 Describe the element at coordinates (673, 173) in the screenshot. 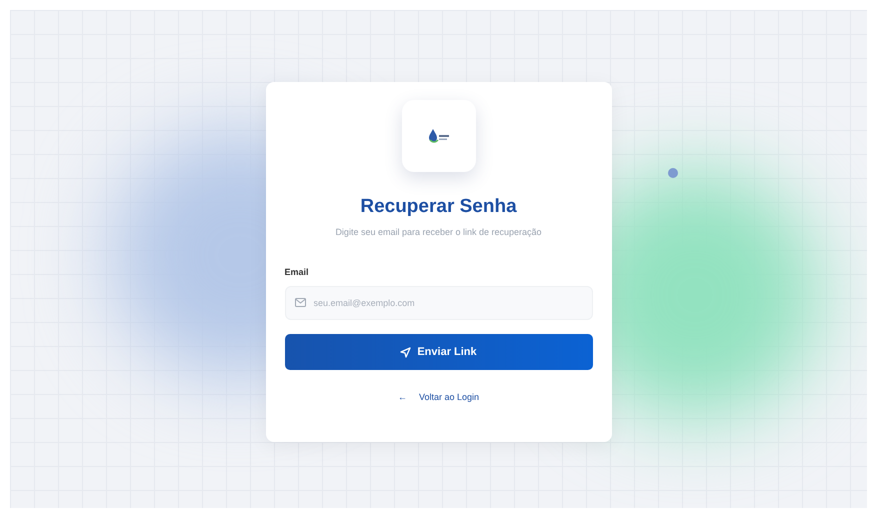

I see `decorative-dot` at that location.